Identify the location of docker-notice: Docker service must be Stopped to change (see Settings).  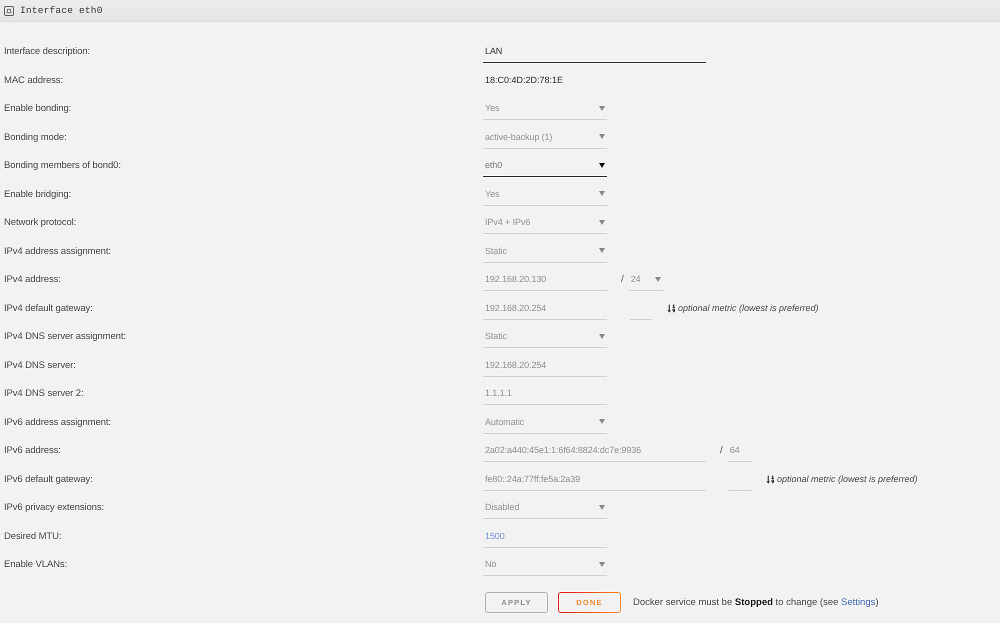
(756, 602).